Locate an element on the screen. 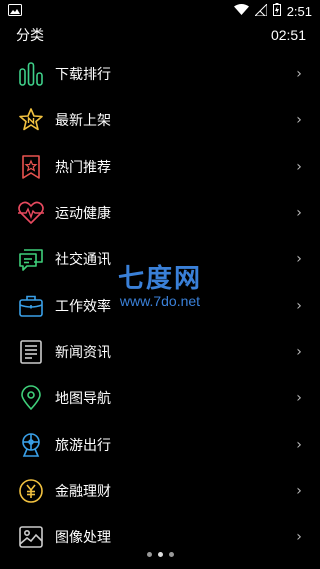 The width and height of the screenshot is (320, 569). category-item-4: 社交通讯 › is located at coordinates (160, 259).